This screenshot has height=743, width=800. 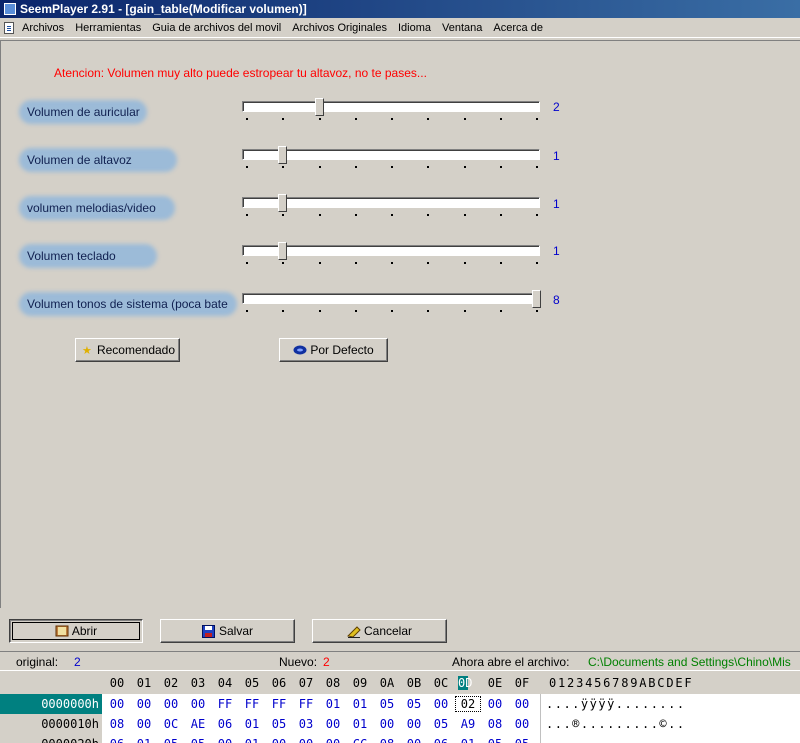 I want to click on slider-label-tonos-sistema: Volumen tonos de sistema (poca bate, so click(x=129, y=304).